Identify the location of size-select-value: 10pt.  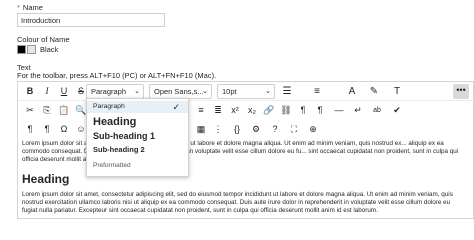
(229, 91).